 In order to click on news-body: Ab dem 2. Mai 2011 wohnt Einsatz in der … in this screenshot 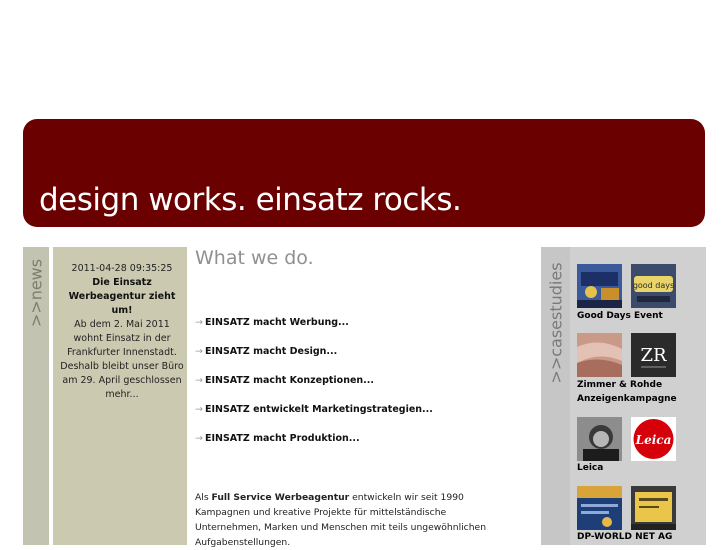, I will do `click(122, 359)`.